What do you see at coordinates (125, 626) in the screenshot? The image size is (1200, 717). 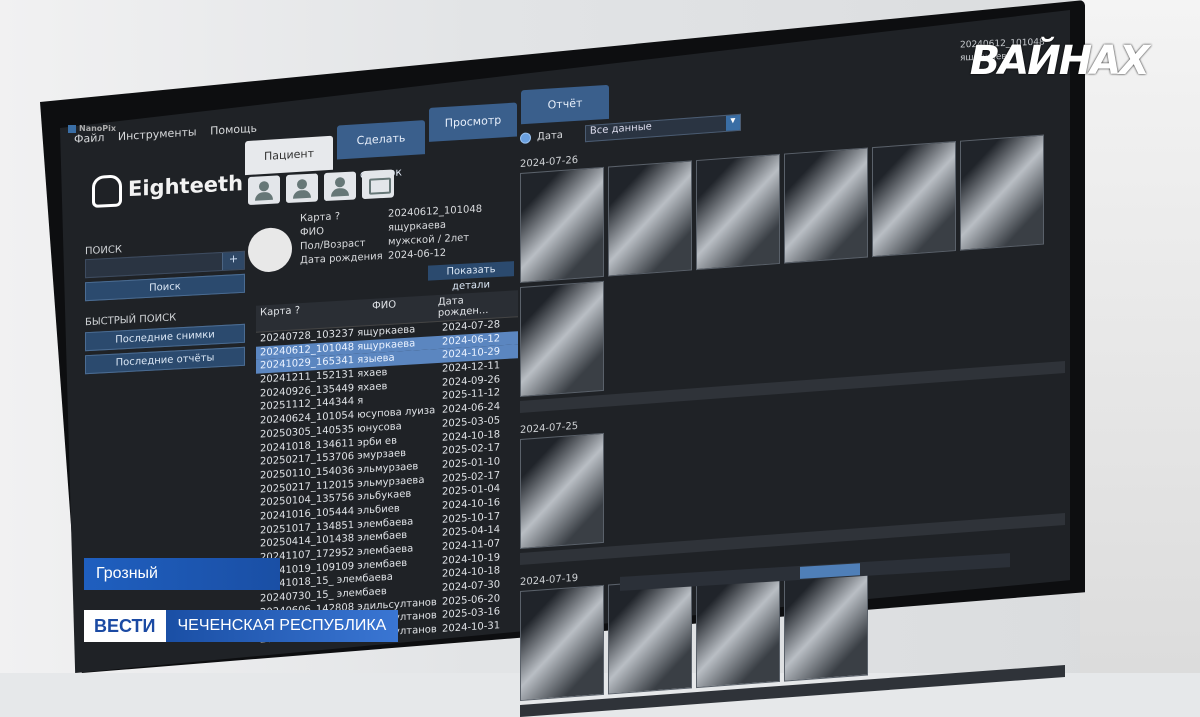 I see `news-brand: ВЕСТИ` at bounding box center [125, 626].